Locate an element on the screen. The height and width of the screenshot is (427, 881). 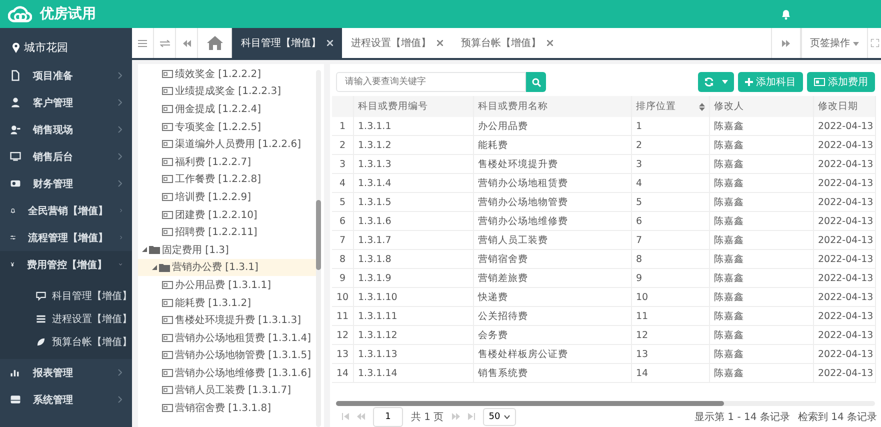
sidebar-item: 项目准备 is located at coordinates (66, 75).